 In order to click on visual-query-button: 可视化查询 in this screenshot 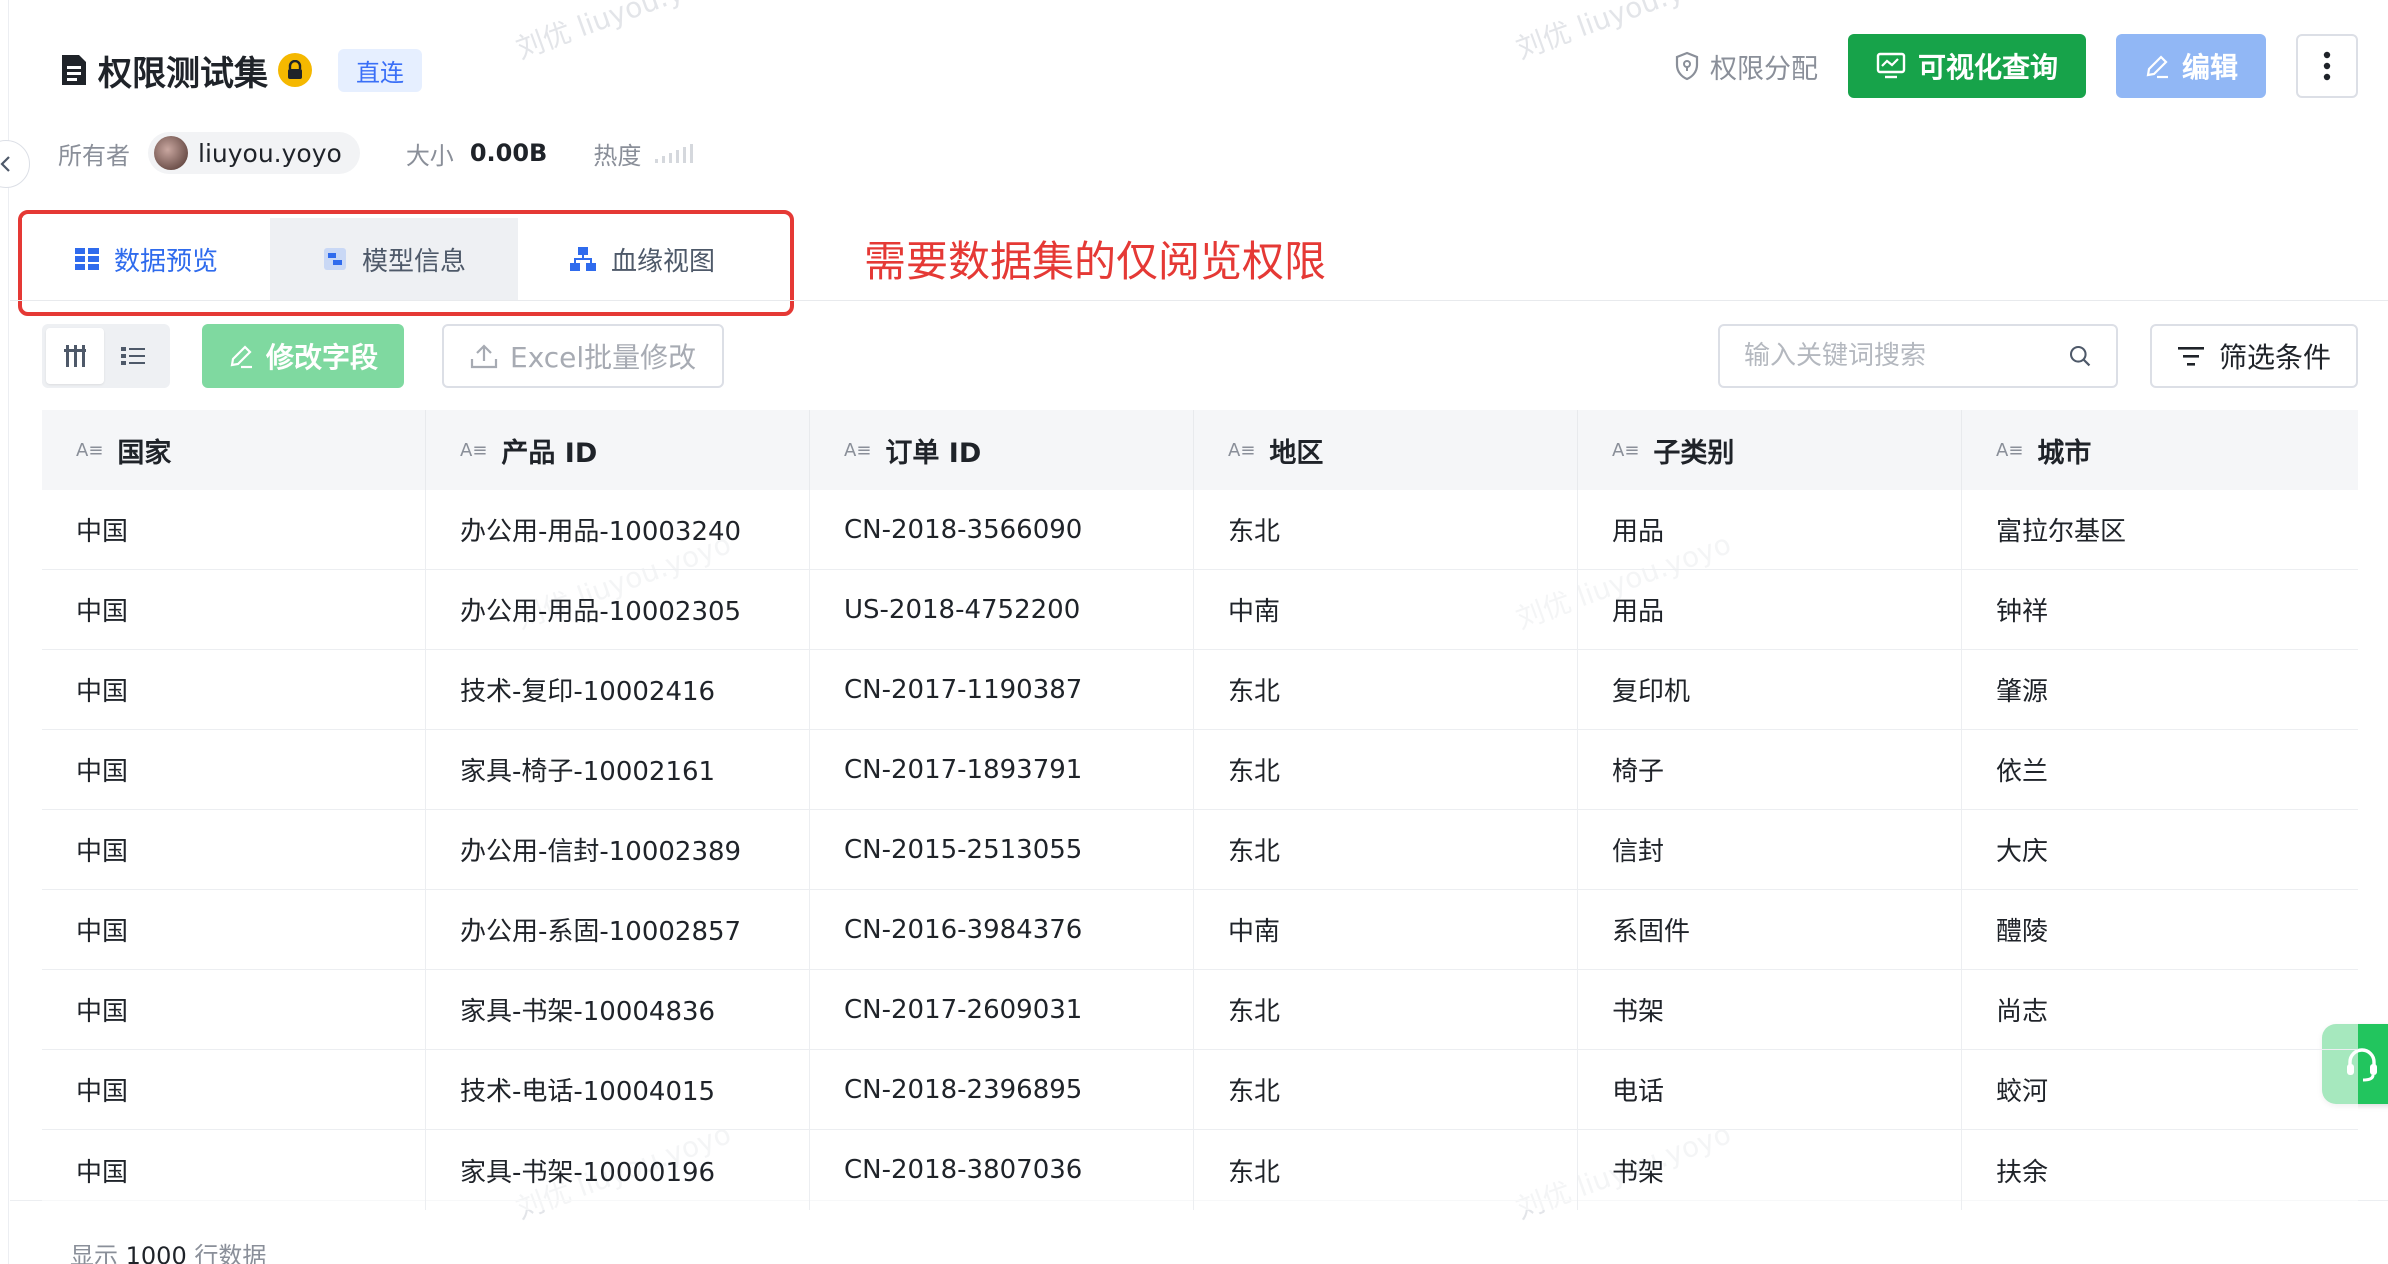, I will do `click(1966, 66)`.